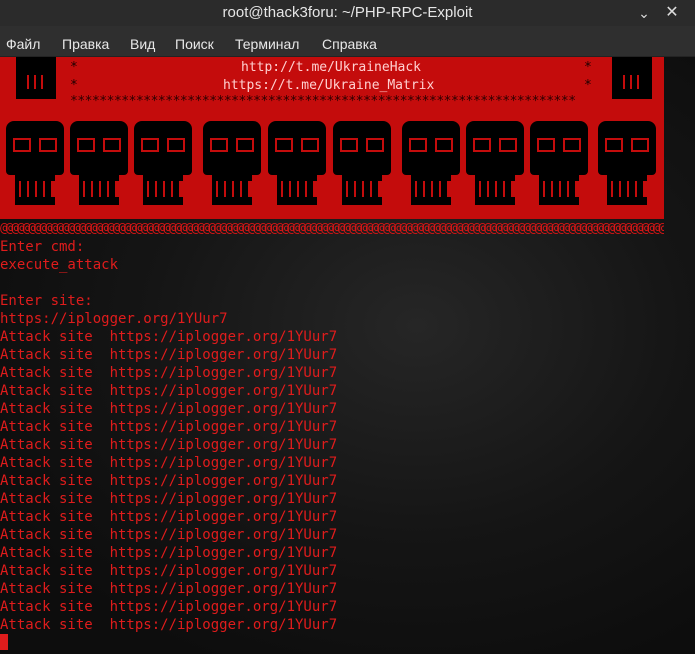 This screenshot has height=654, width=695. I want to click on menu-edit: Правка, so click(85, 41).